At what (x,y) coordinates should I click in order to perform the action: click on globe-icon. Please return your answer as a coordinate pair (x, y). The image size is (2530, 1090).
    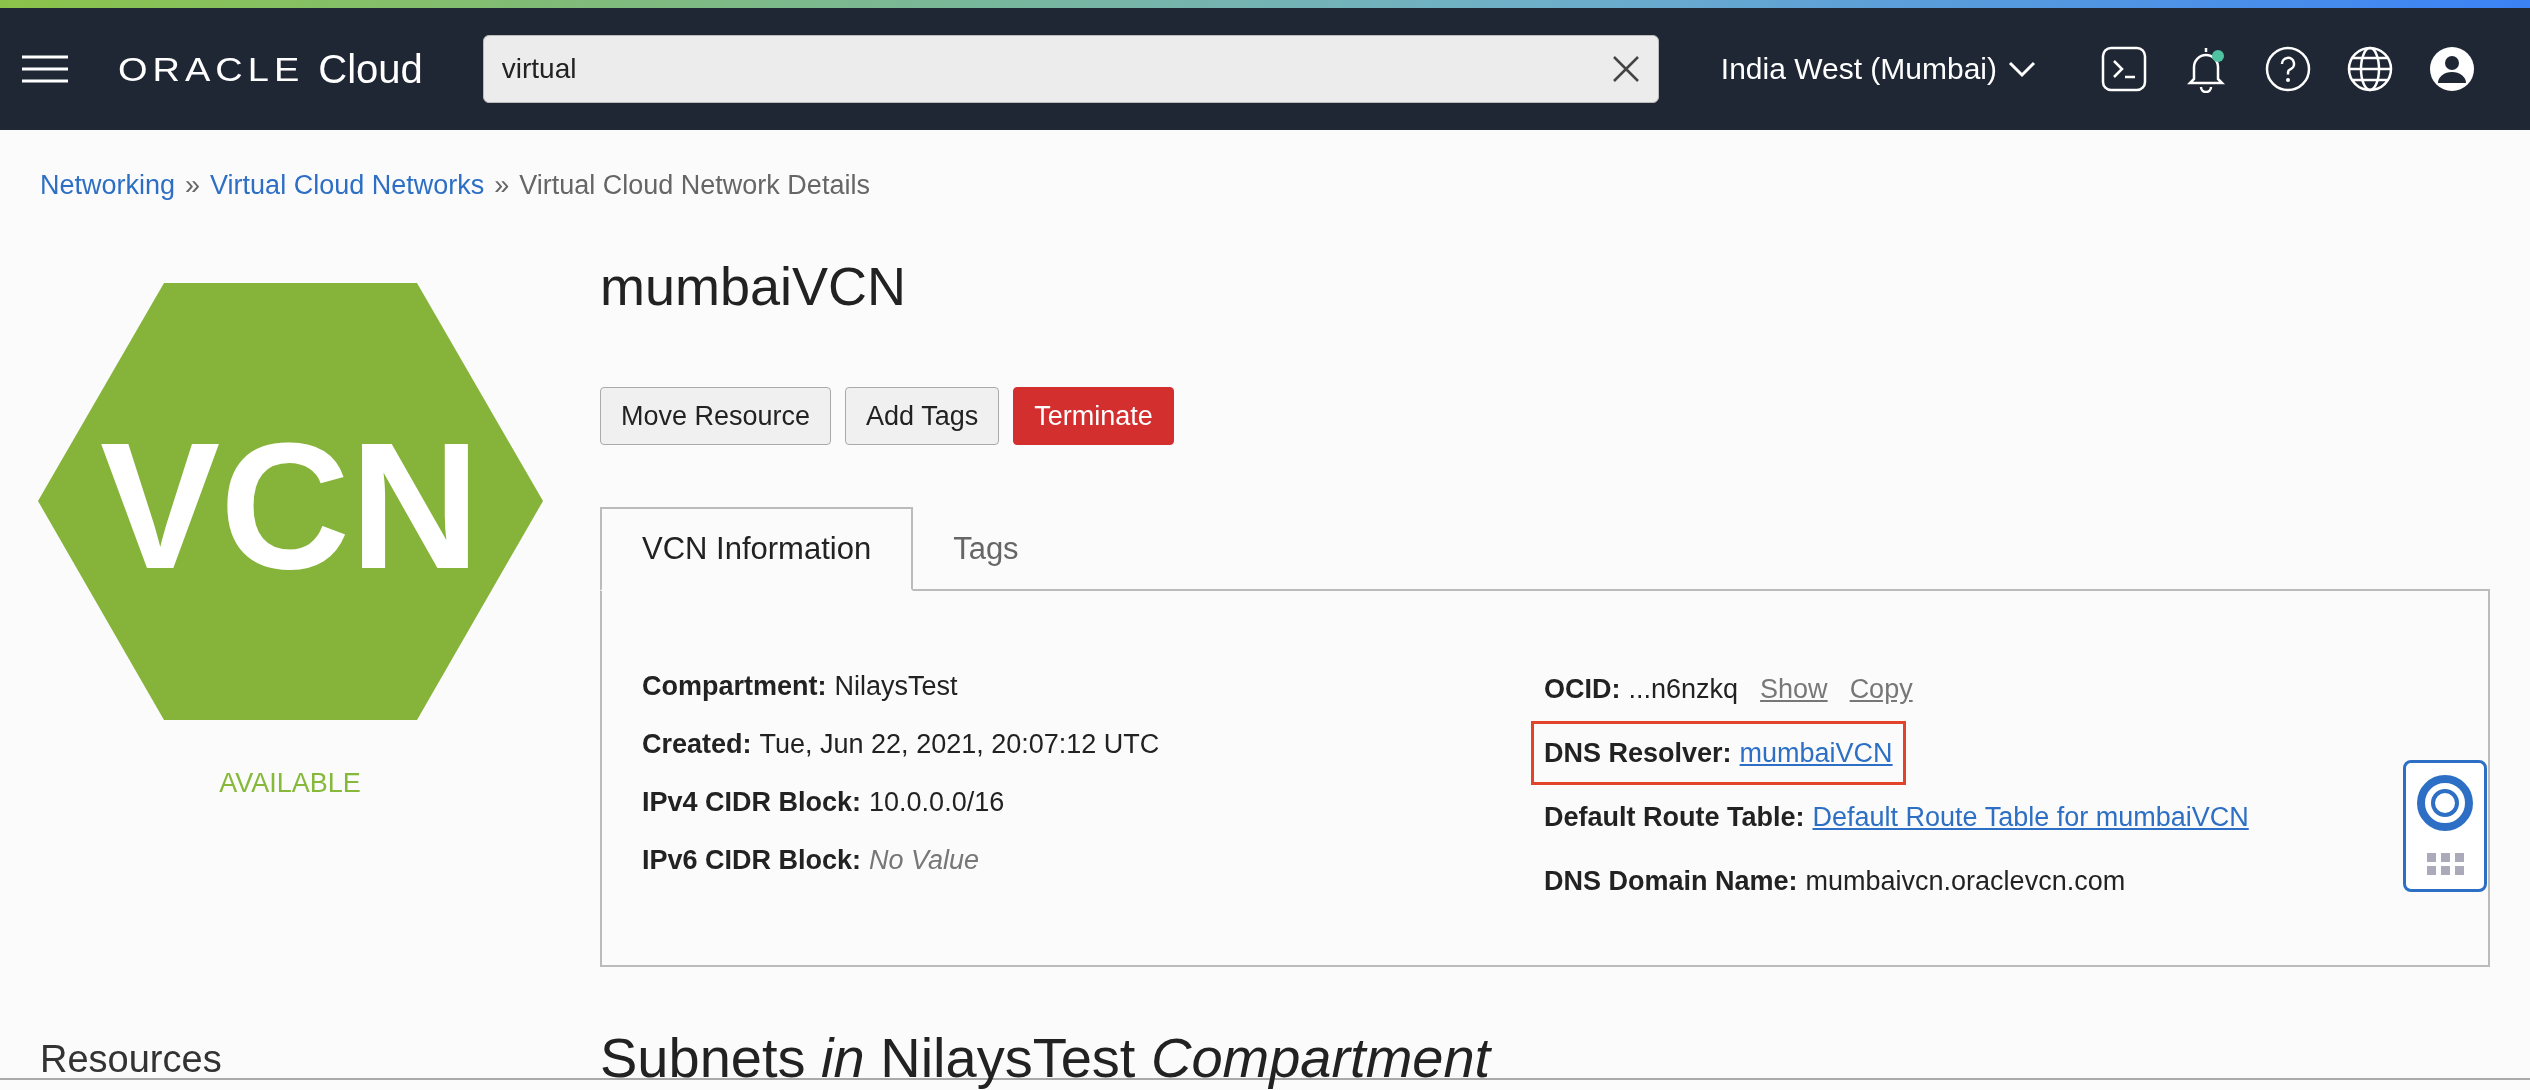
    Looking at the image, I should click on (2370, 69).